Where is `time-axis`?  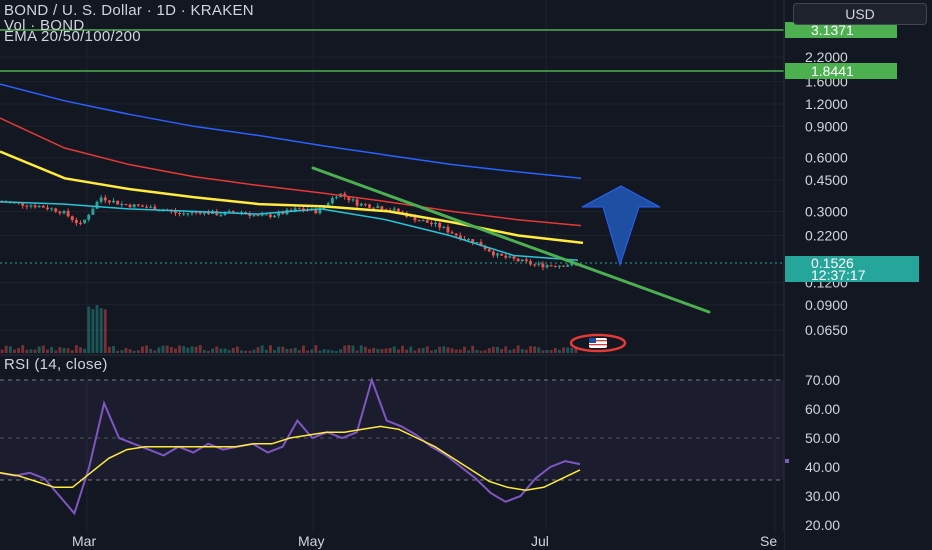
time-axis is located at coordinates (392, 540).